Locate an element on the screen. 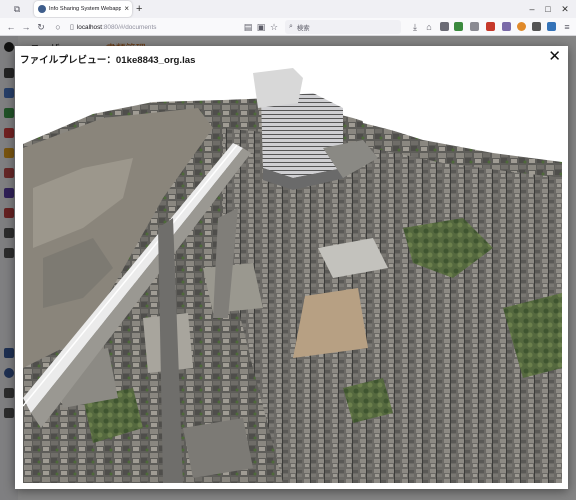 Image resolution: width=576 pixels, height=500 pixels. minimize-button: – is located at coordinates (532, 9).